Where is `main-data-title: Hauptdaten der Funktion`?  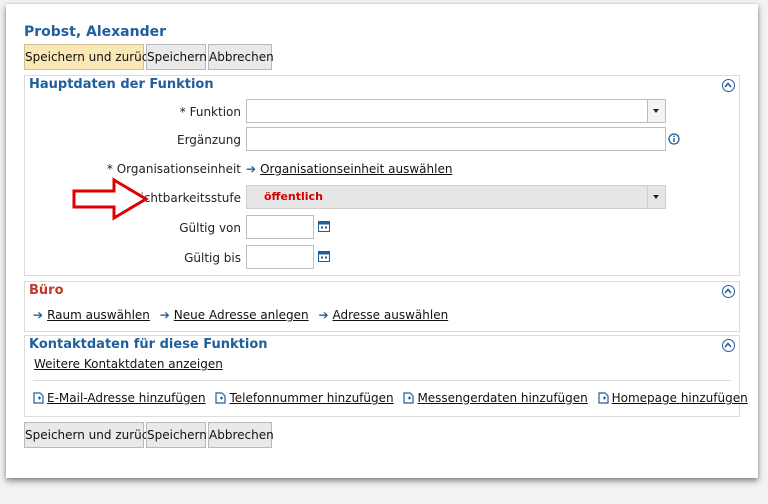
main-data-title: Hauptdaten der Funktion is located at coordinates (121, 84).